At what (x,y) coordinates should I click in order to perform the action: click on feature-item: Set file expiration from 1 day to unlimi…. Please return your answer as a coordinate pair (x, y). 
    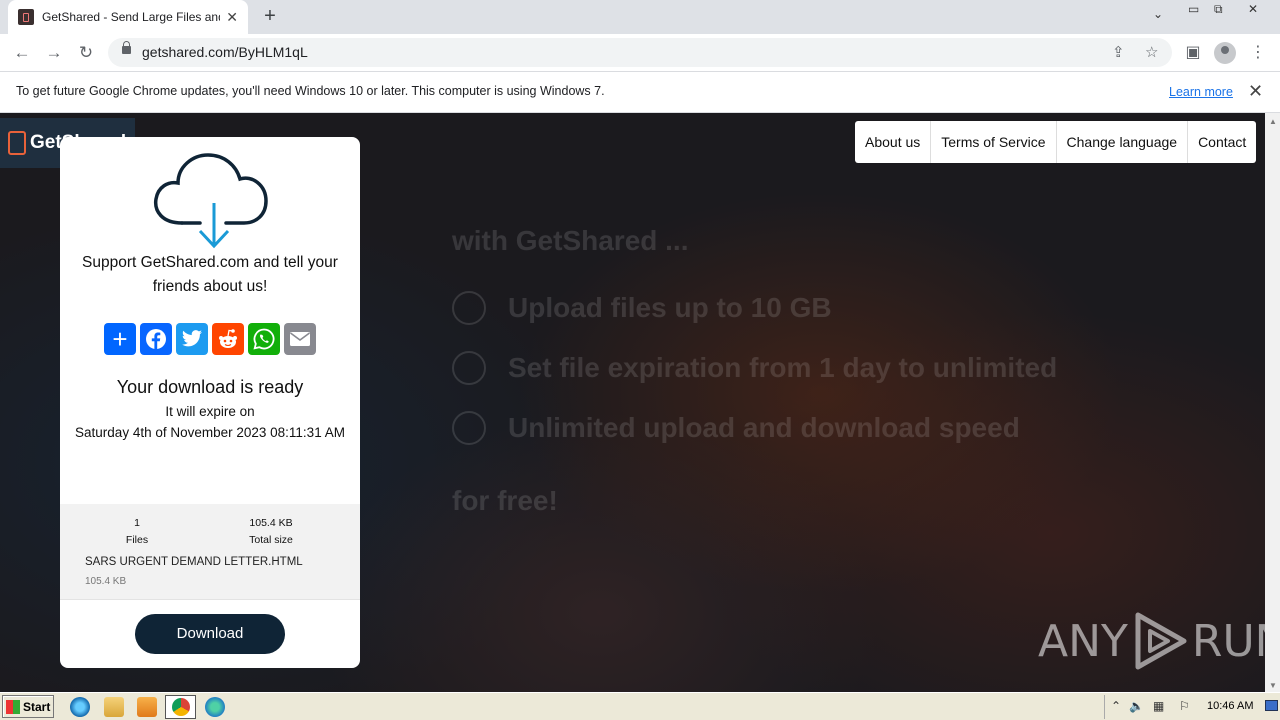
    Looking at the image, I should click on (754, 368).